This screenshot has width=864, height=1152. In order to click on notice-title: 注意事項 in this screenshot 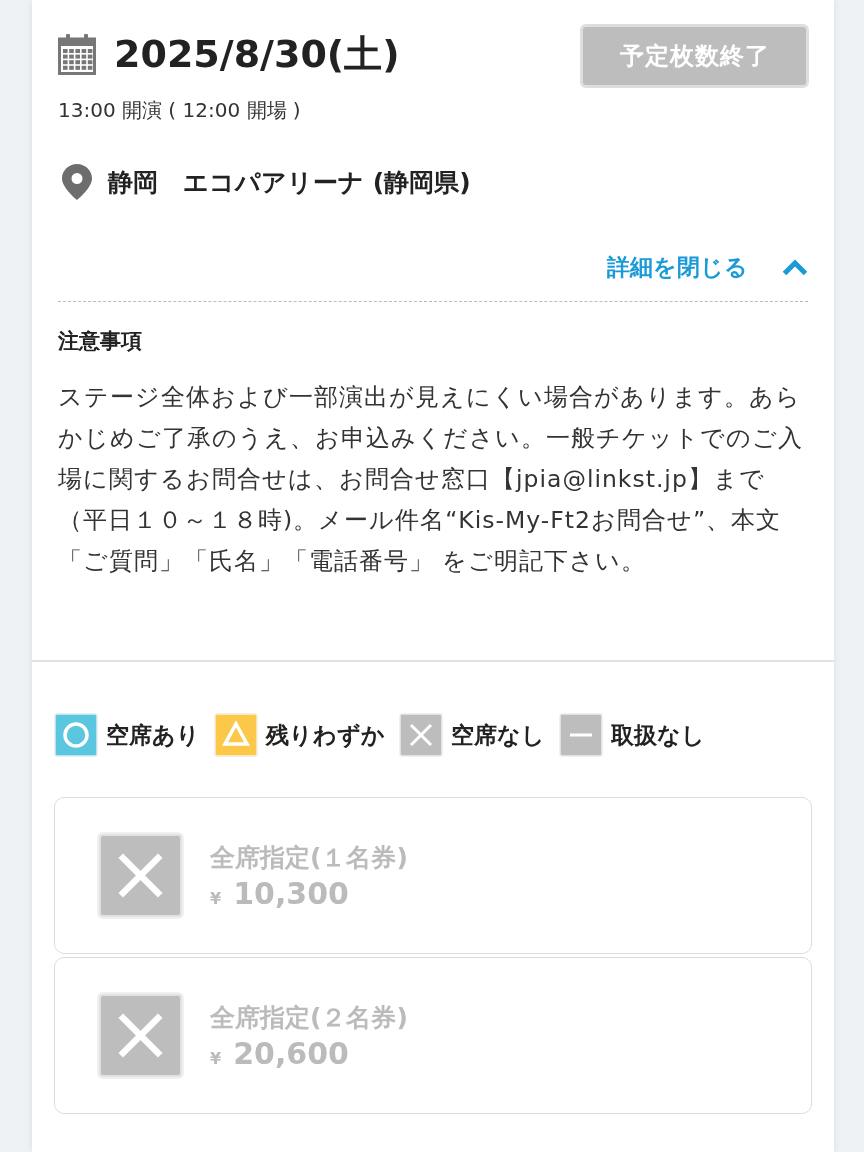, I will do `click(100, 341)`.